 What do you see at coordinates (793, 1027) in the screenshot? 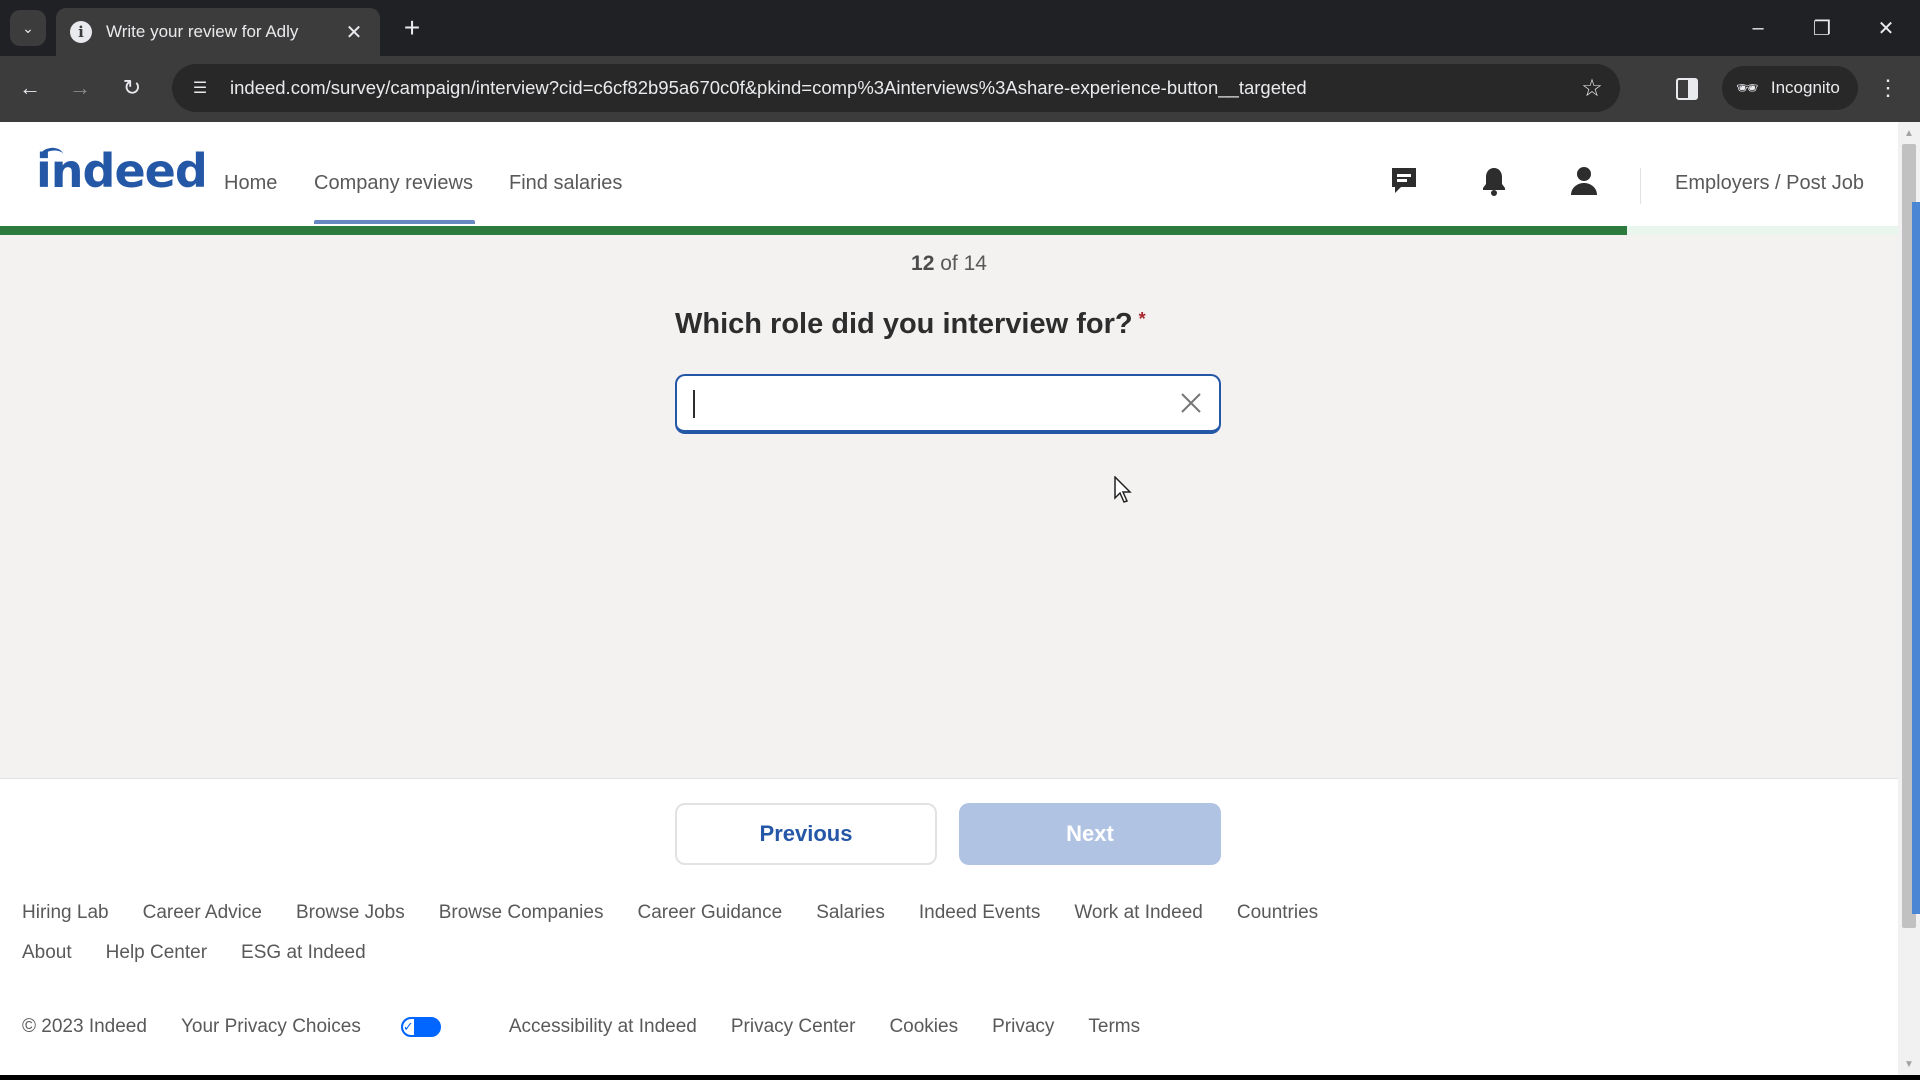
I see `footer-link: Privacy Center` at bounding box center [793, 1027].